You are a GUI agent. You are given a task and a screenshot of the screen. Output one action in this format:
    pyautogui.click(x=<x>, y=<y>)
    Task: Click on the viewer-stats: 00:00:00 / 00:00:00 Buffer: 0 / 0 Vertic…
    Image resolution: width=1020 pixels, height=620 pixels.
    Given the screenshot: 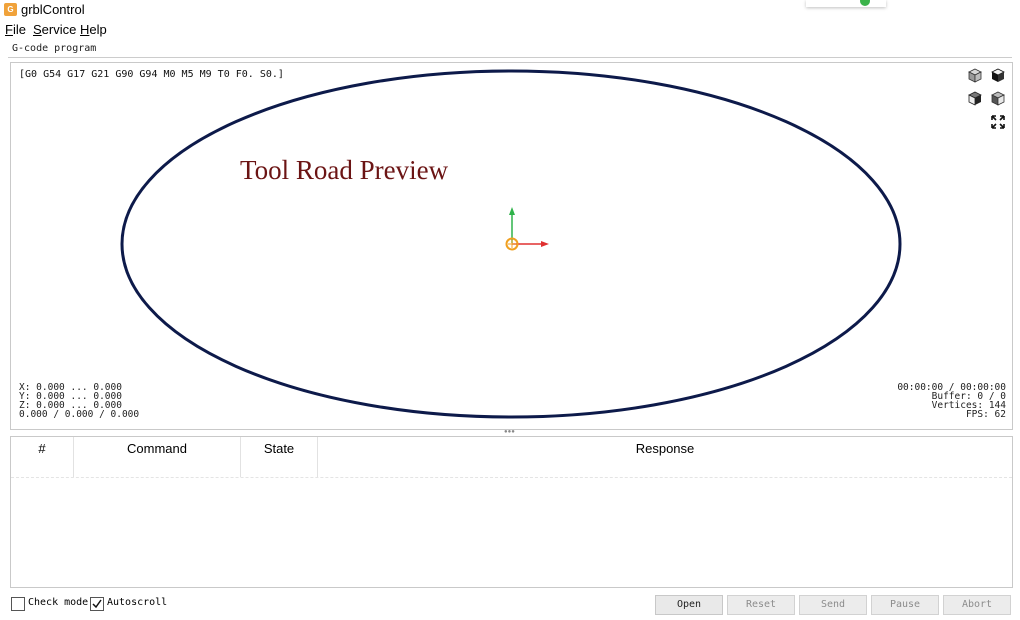 What is the action you would take?
    pyautogui.click(x=951, y=401)
    